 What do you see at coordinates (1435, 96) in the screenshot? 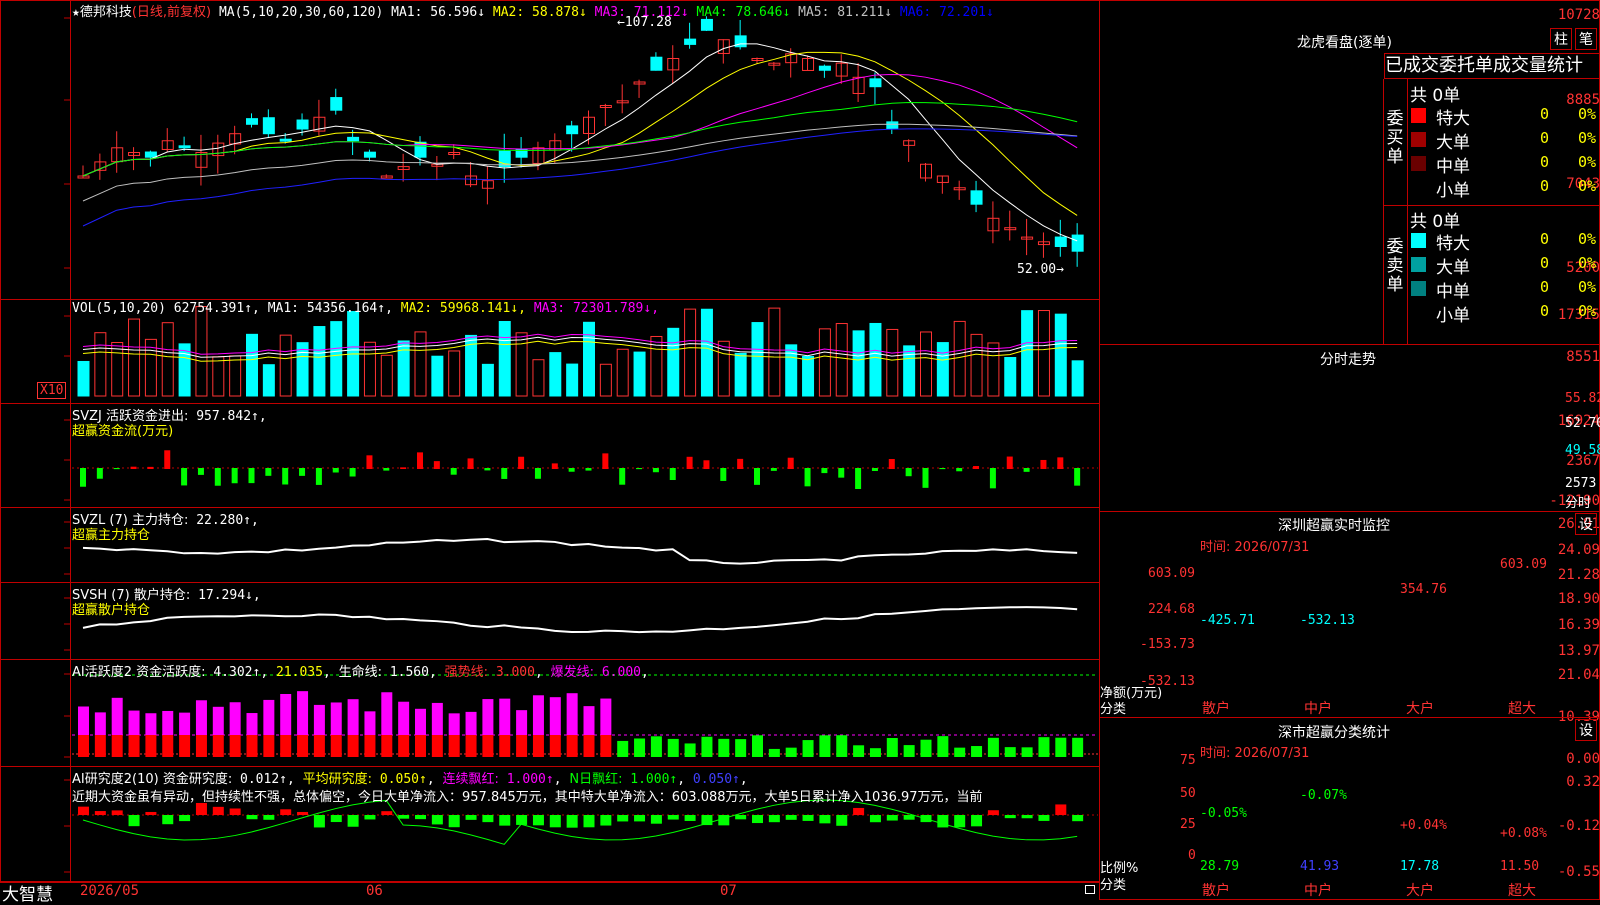
I see `buy-total: 共 0单` at bounding box center [1435, 96].